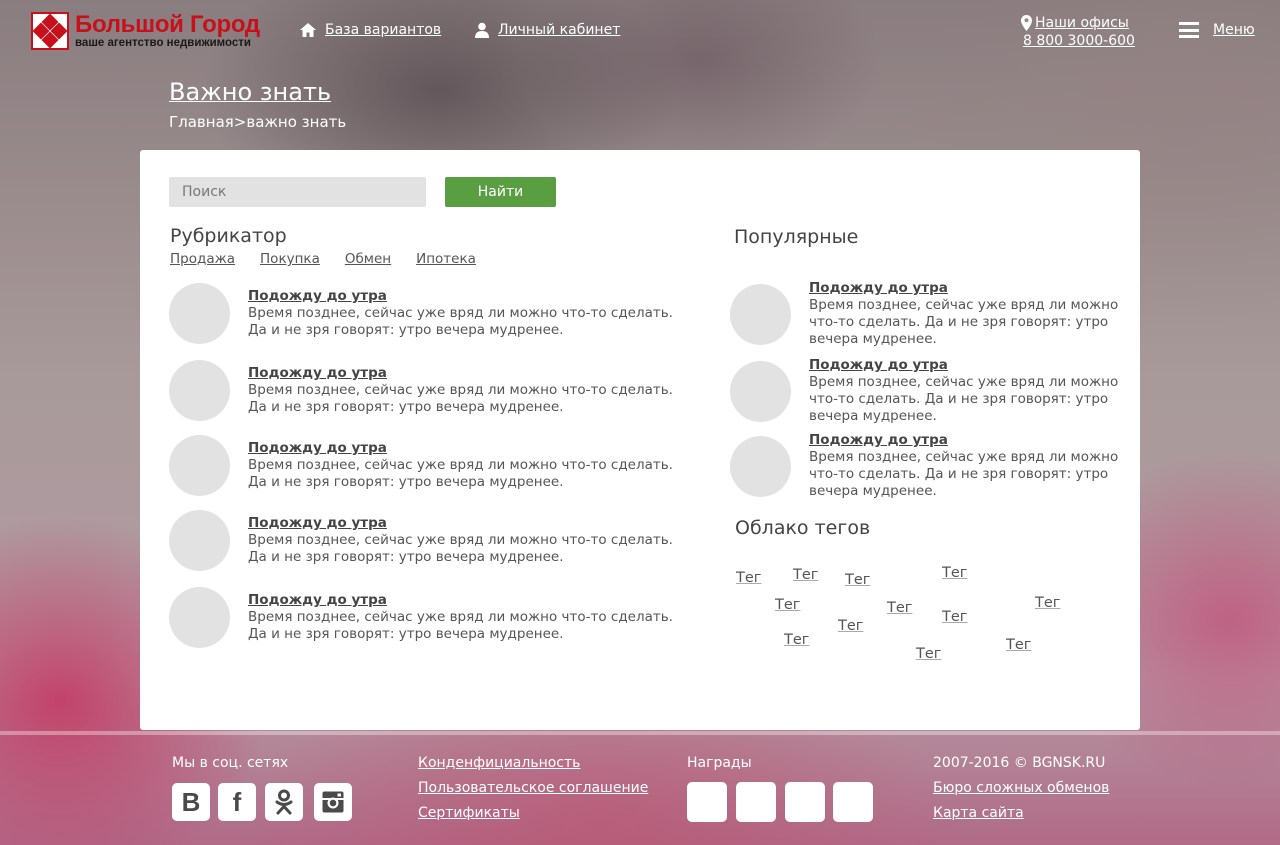  I want to click on vk-icon: B, so click(191, 802).